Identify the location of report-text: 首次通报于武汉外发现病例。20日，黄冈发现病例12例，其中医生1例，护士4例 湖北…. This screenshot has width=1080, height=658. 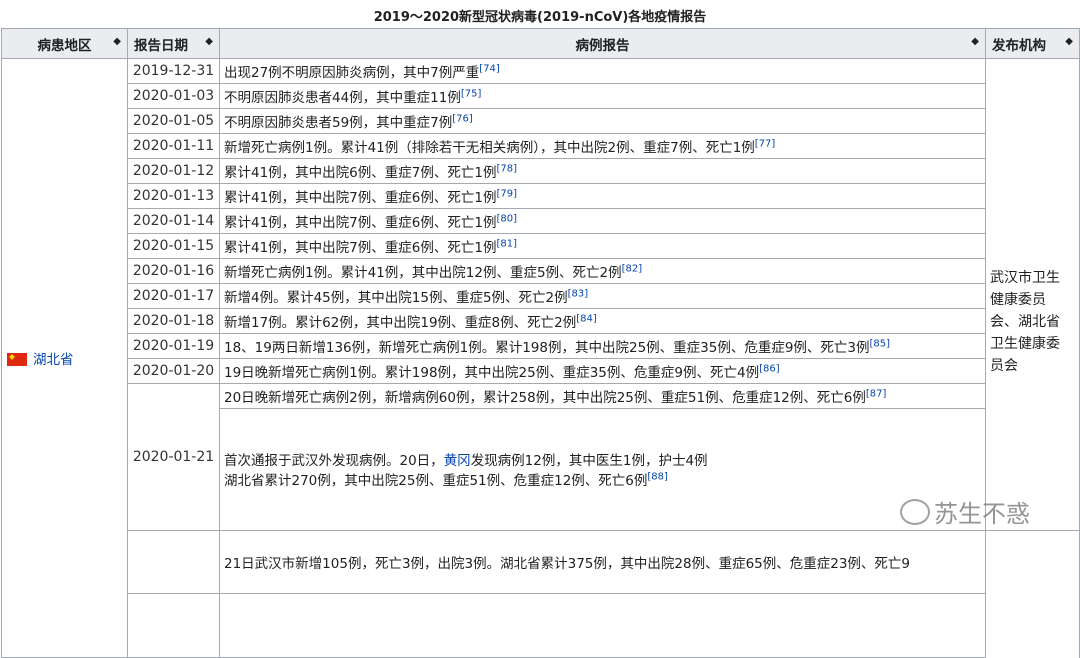
(602, 469).